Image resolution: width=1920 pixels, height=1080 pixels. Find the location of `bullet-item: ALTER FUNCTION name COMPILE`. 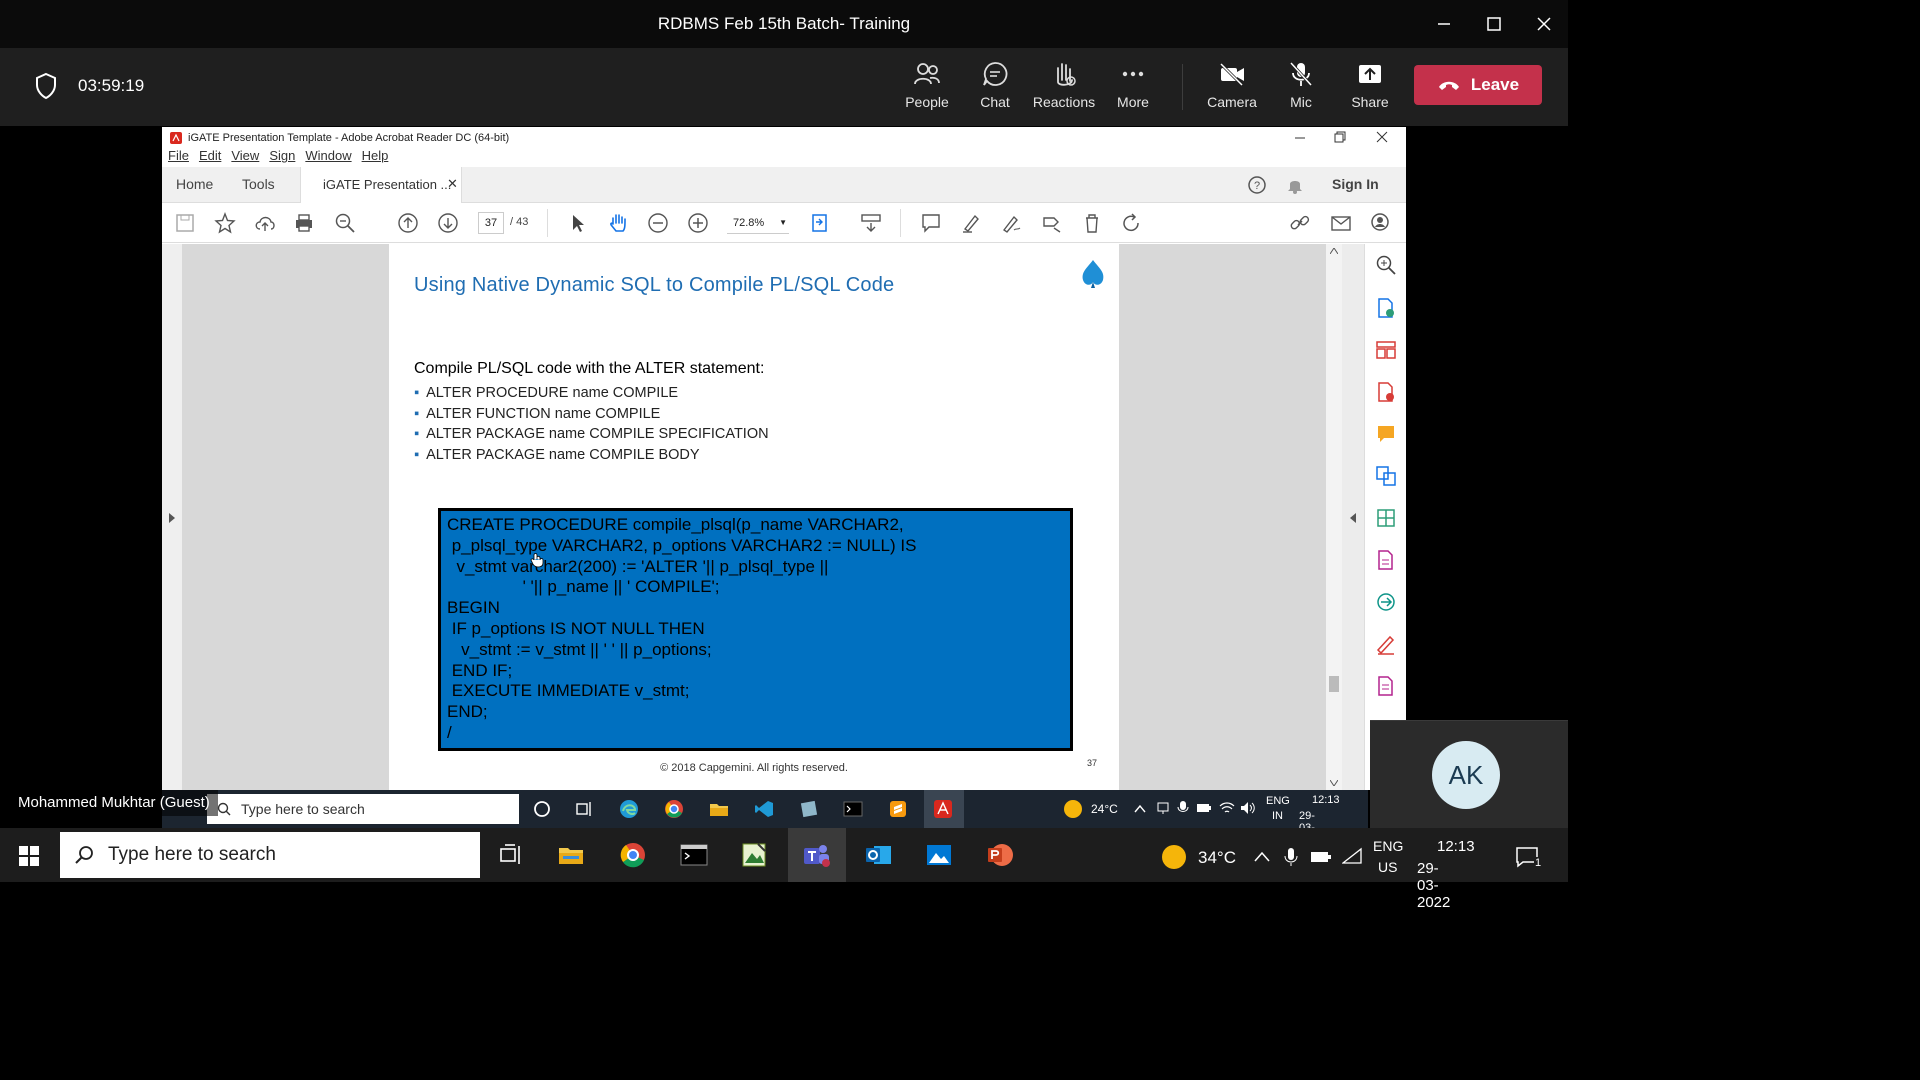

bullet-item: ALTER FUNCTION name COMPILE is located at coordinates (591, 414).